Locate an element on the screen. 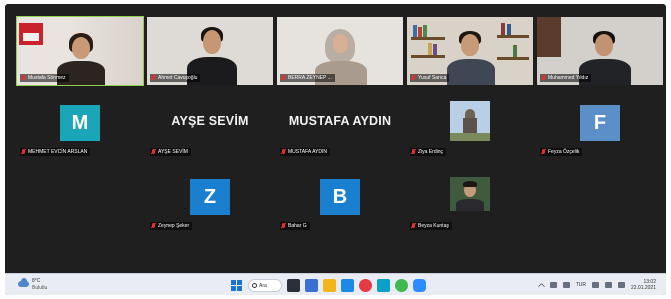  participant-nameplate: Muhammed Yıldız is located at coordinates (566, 78).